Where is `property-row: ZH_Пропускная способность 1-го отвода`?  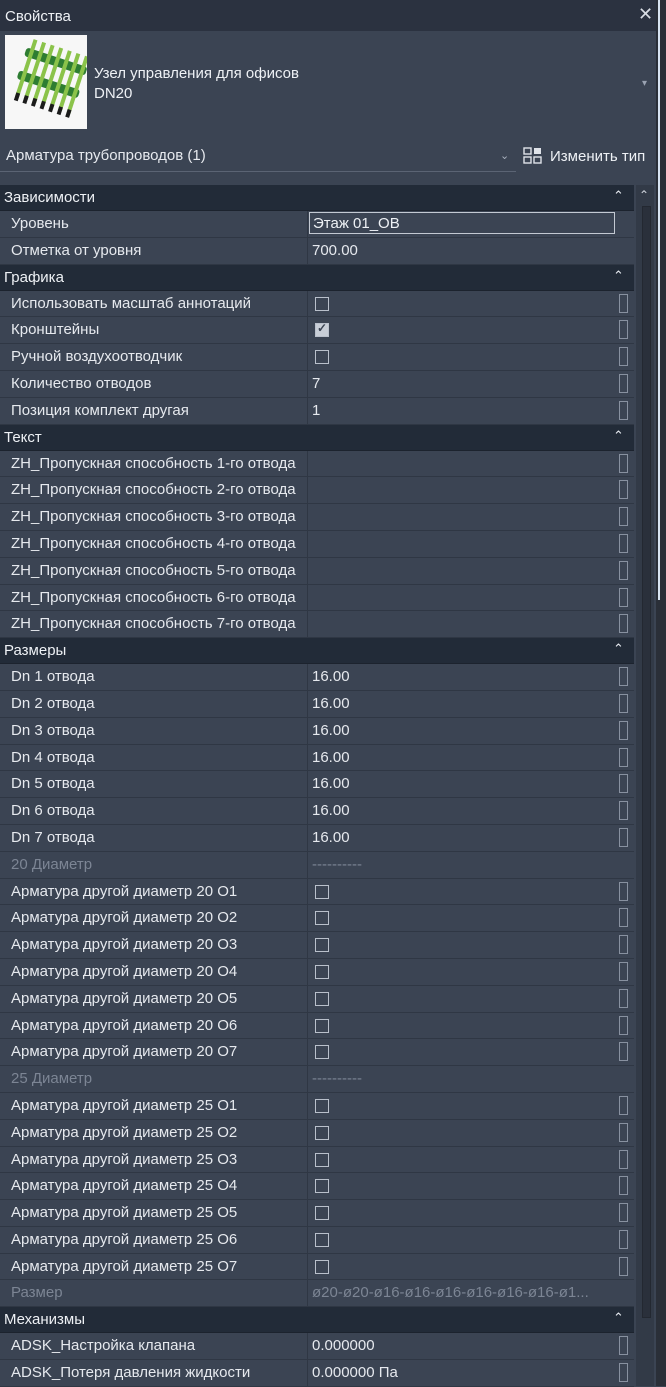
property-row: ZH_Пропускная способность 1-го отвода is located at coordinates (317, 464).